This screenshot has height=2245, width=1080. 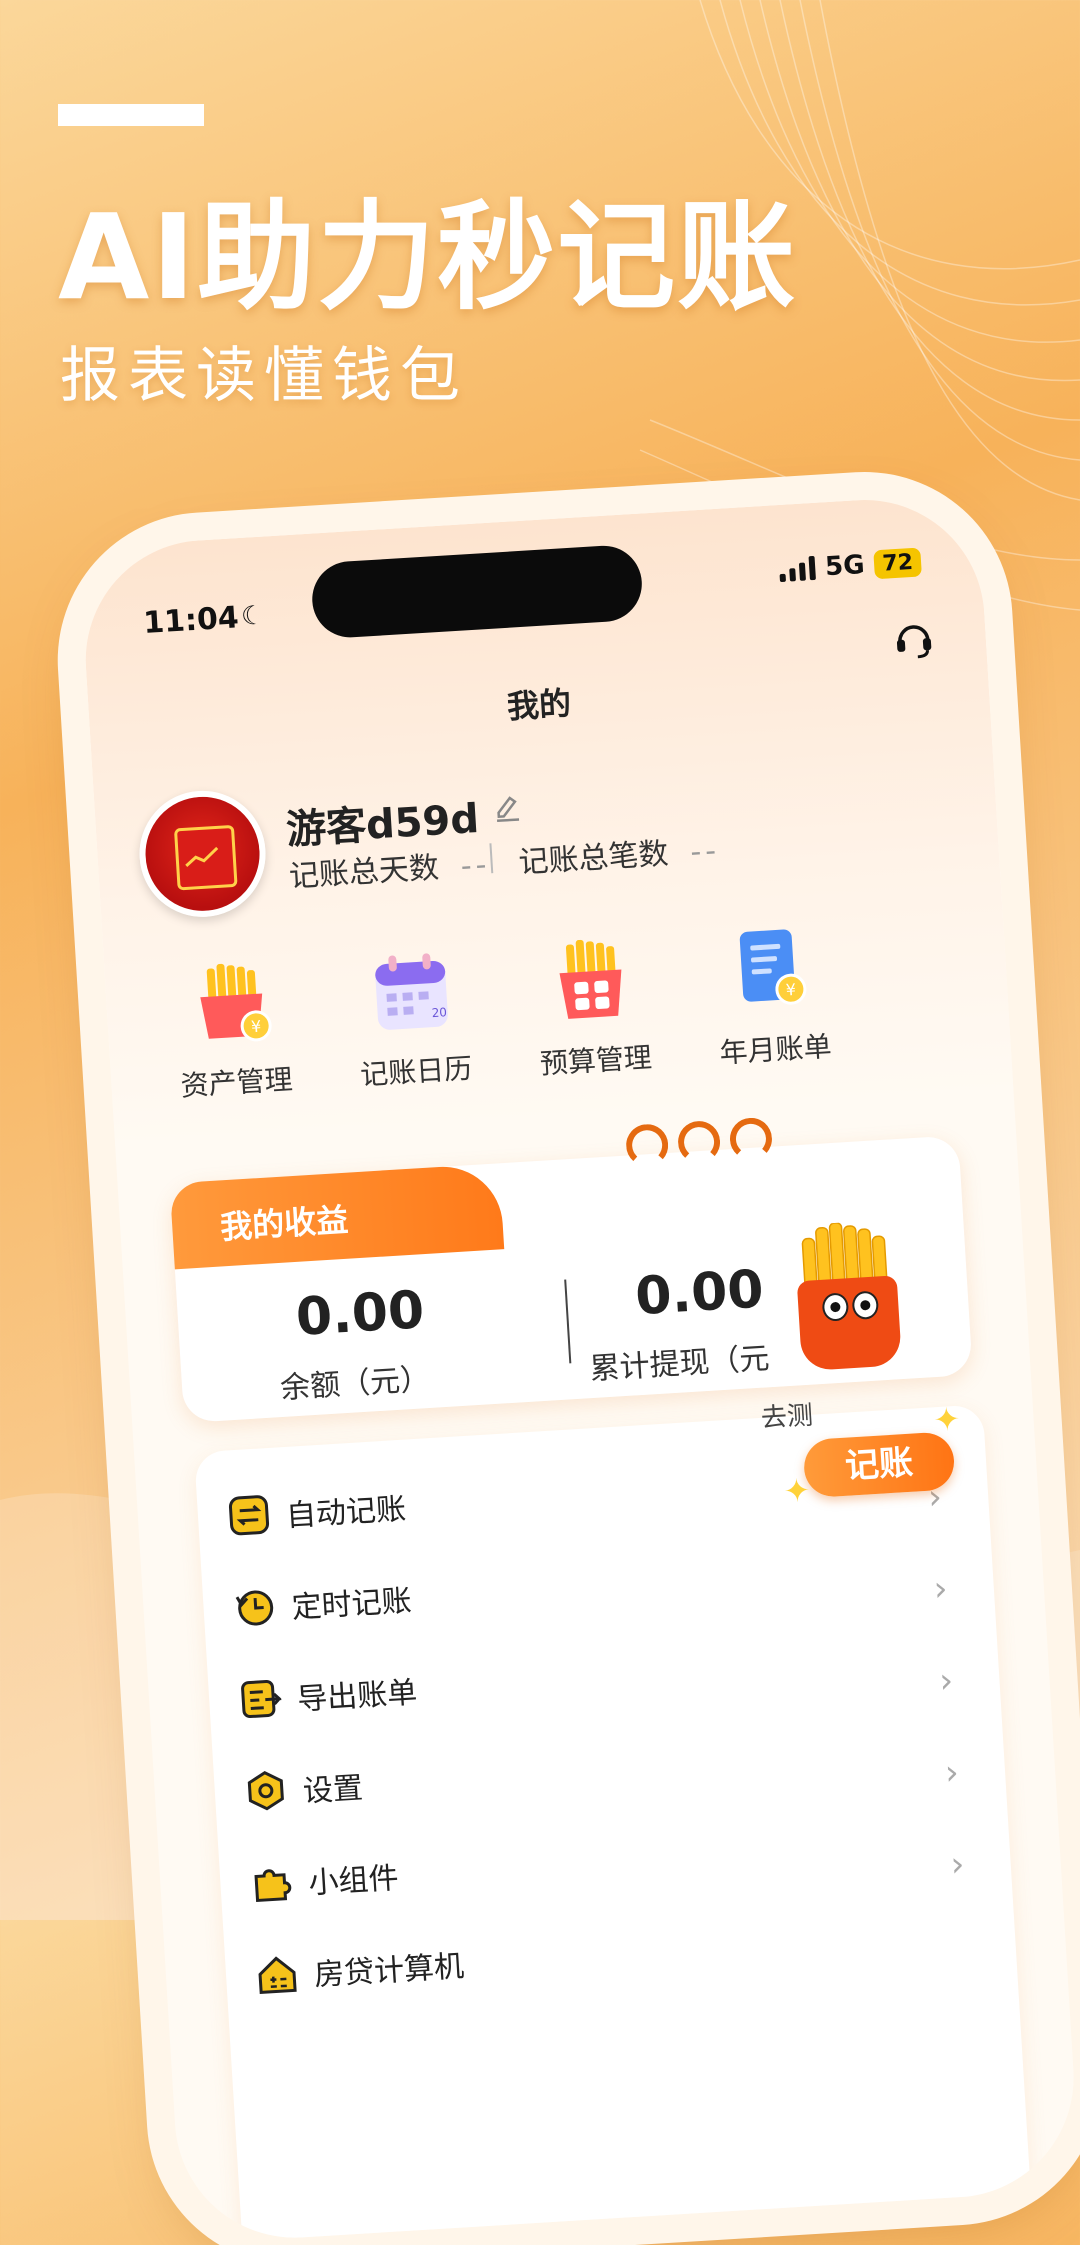 I want to click on menu-item-label: 小组件, so click(x=353, y=1881).